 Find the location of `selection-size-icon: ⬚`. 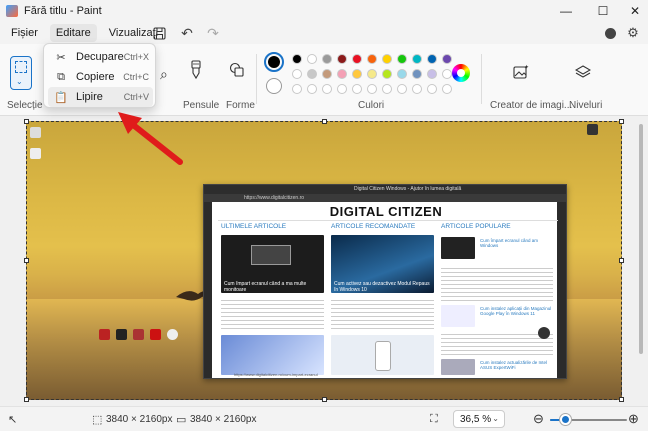

selection-size-icon: ⬚ is located at coordinates (97, 420).